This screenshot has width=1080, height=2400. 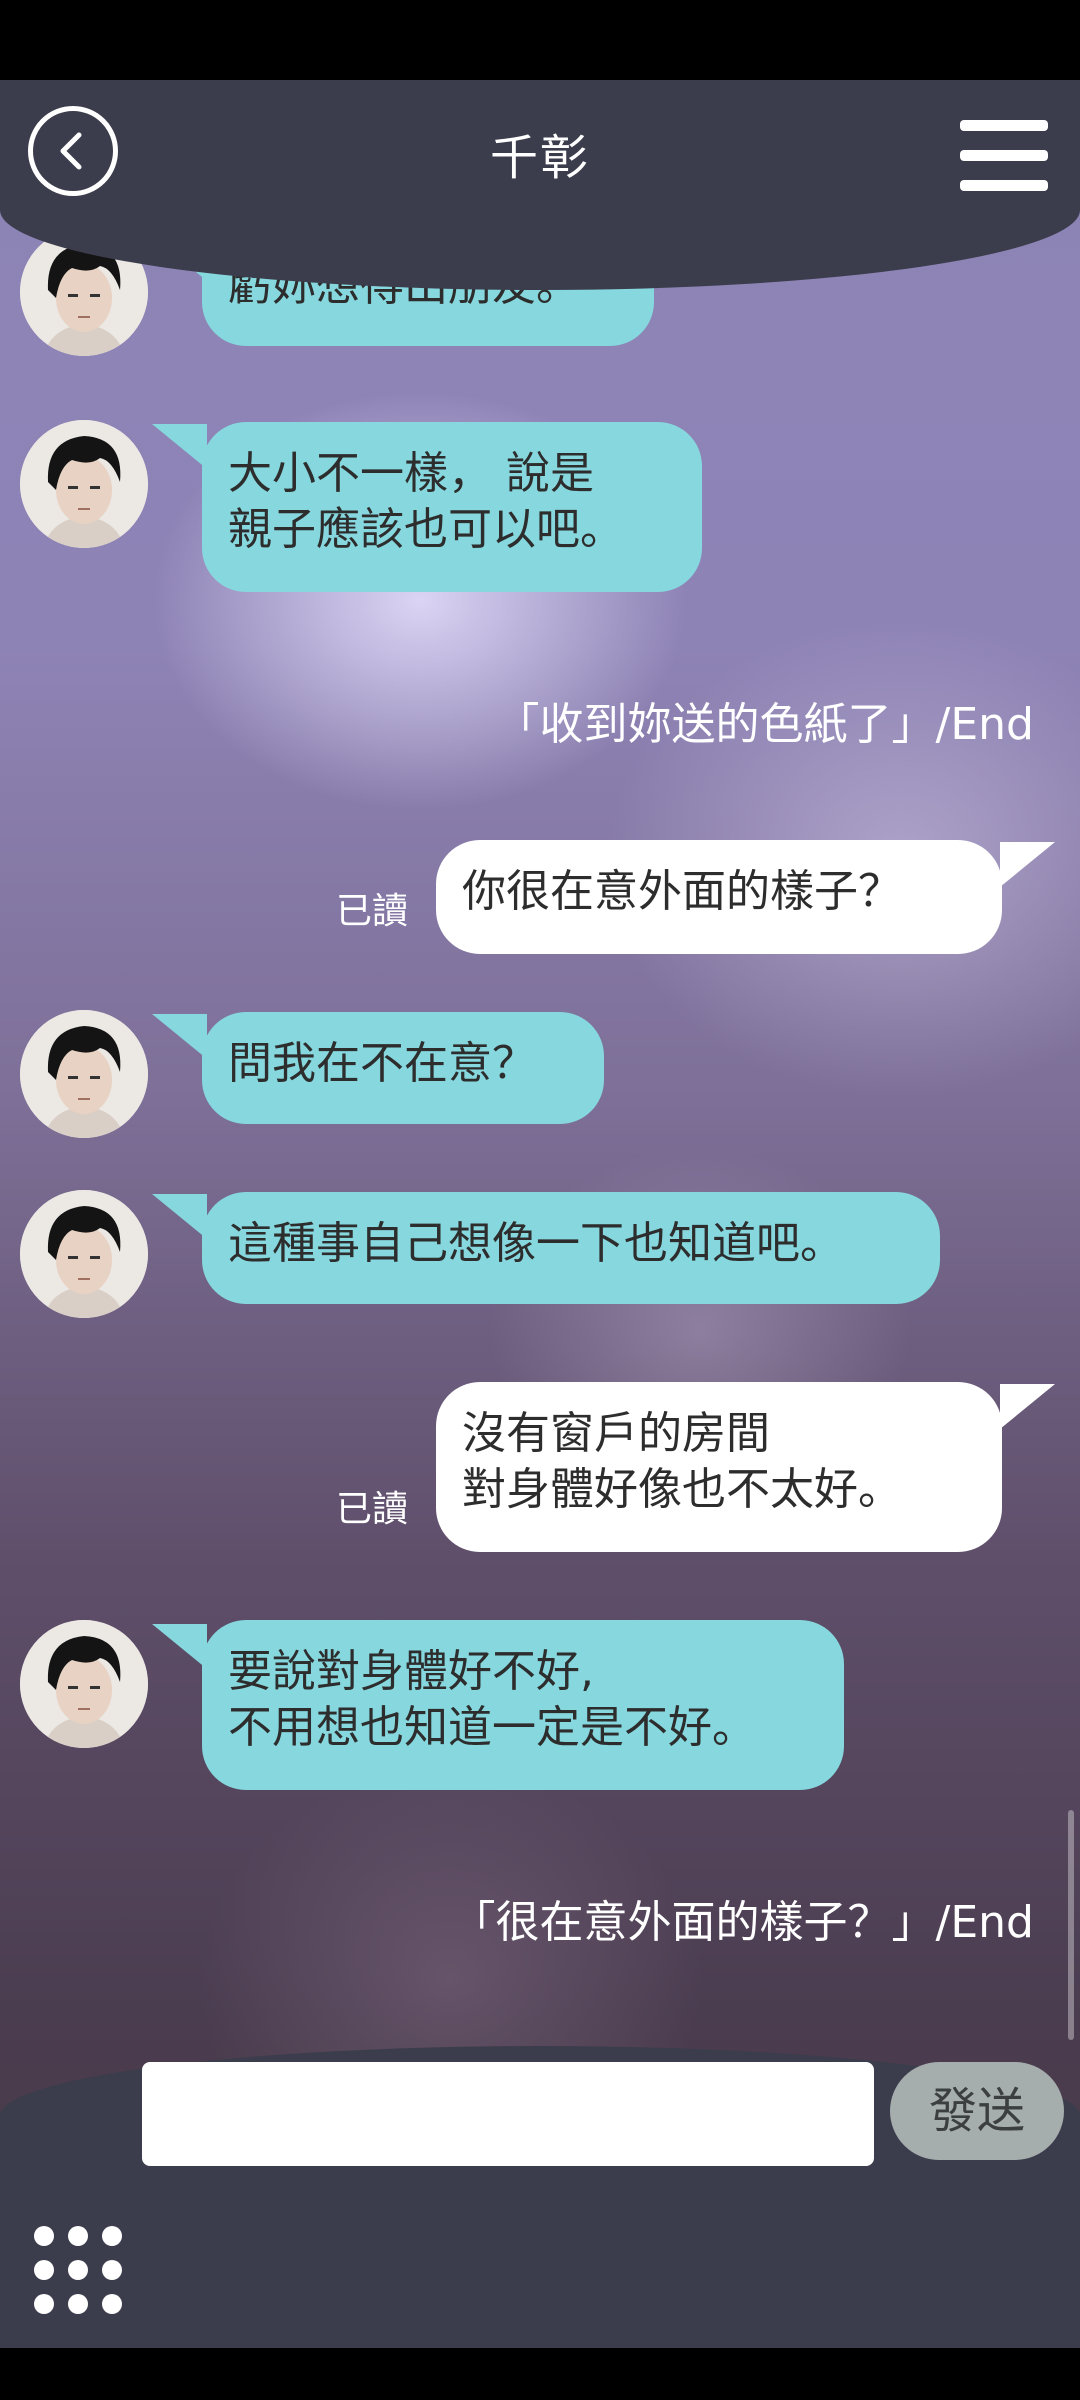 I want to click on message-bubble-outgoing: 你很在意外面的樣子？, so click(x=719, y=897).